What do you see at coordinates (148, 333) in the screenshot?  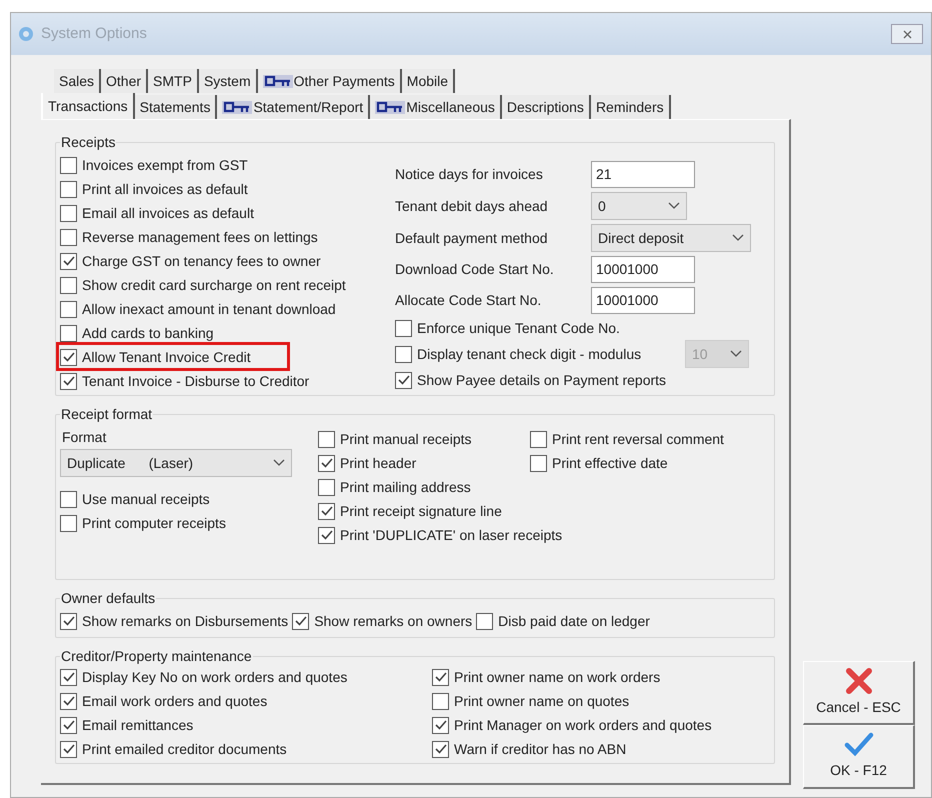 I see `checkbox-label: Add cards to banking` at bounding box center [148, 333].